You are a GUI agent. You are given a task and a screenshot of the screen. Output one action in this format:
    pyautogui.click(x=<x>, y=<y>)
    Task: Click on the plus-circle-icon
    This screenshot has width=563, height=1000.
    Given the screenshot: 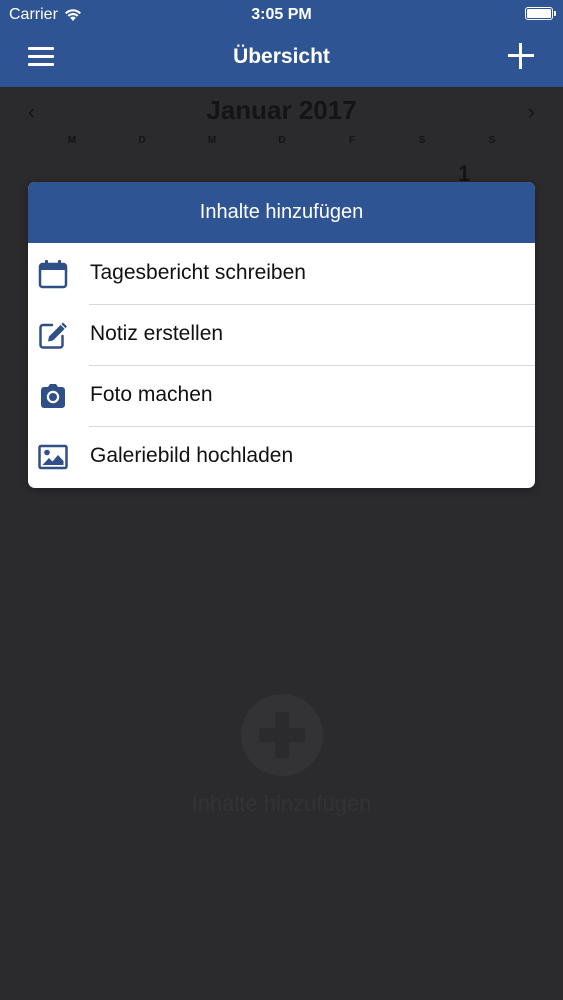 What is the action you would take?
    pyautogui.click(x=282, y=735)
    